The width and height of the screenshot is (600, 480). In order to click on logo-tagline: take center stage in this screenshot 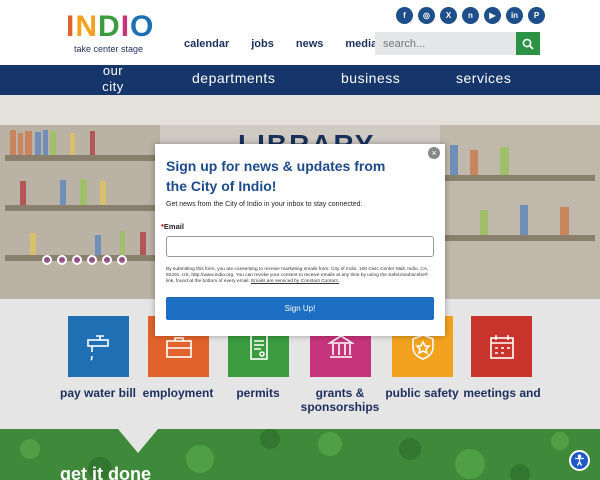, I will do `click(109, 49)`.